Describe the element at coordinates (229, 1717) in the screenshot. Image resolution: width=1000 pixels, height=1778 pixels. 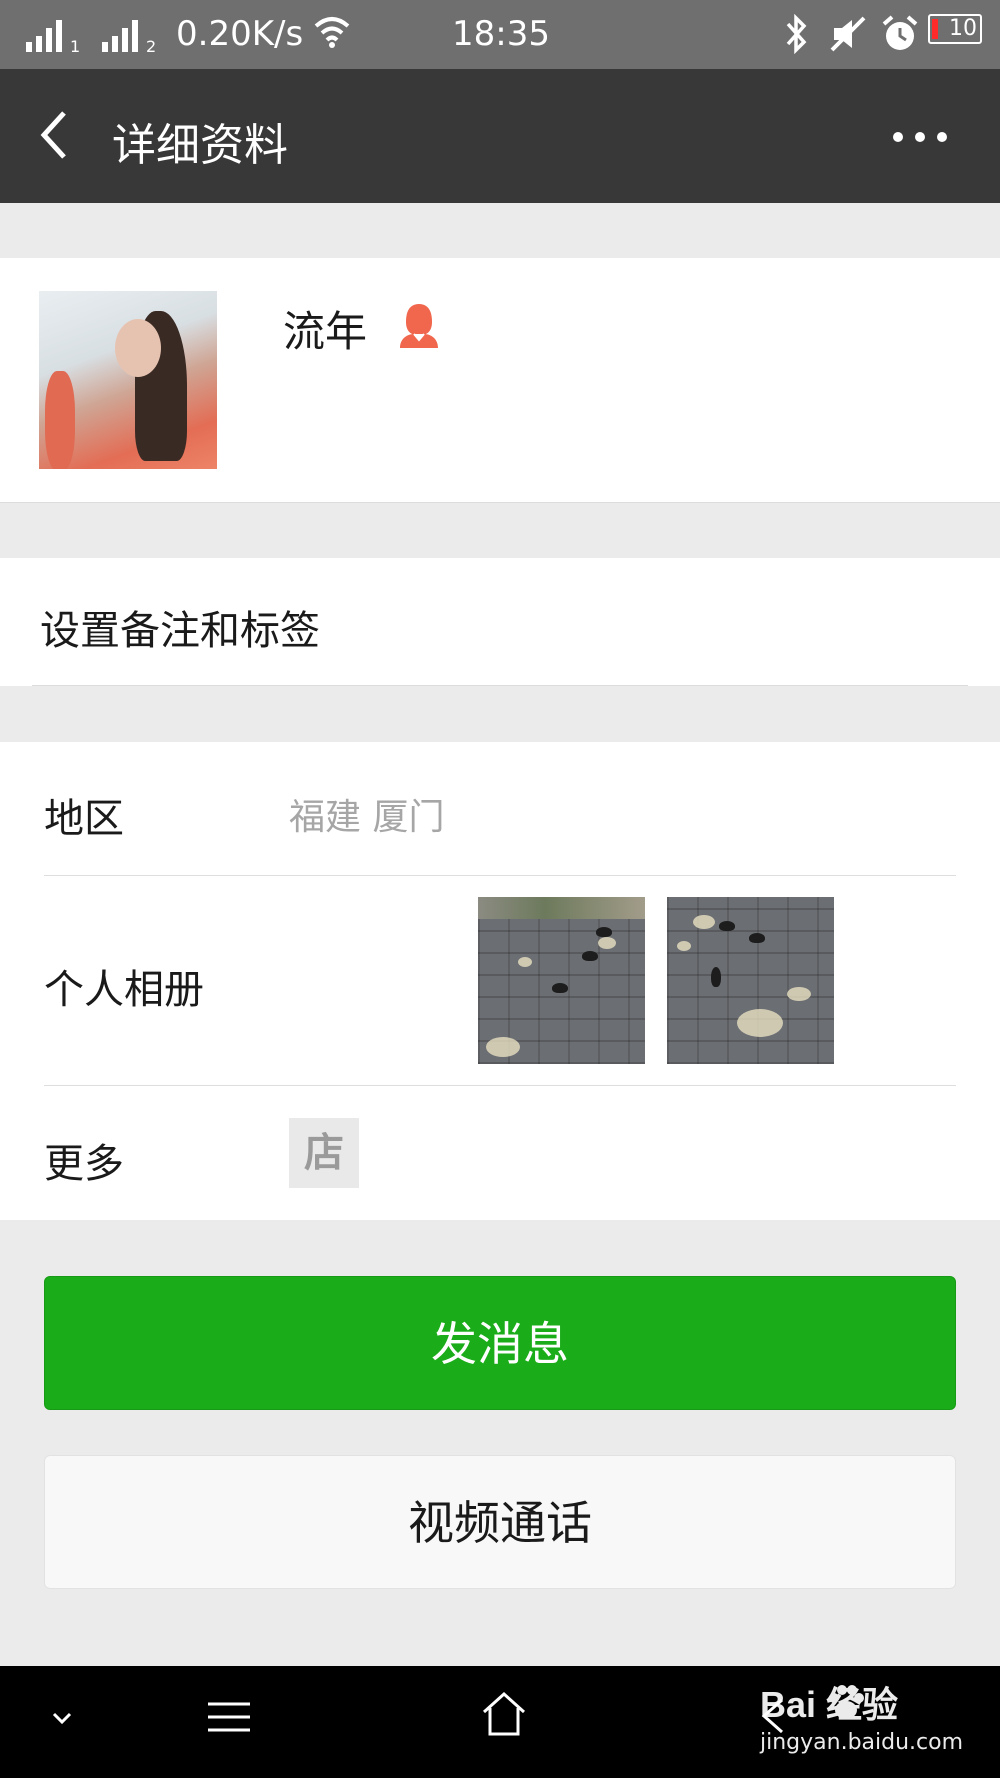
I see `menu-icon` at that location.